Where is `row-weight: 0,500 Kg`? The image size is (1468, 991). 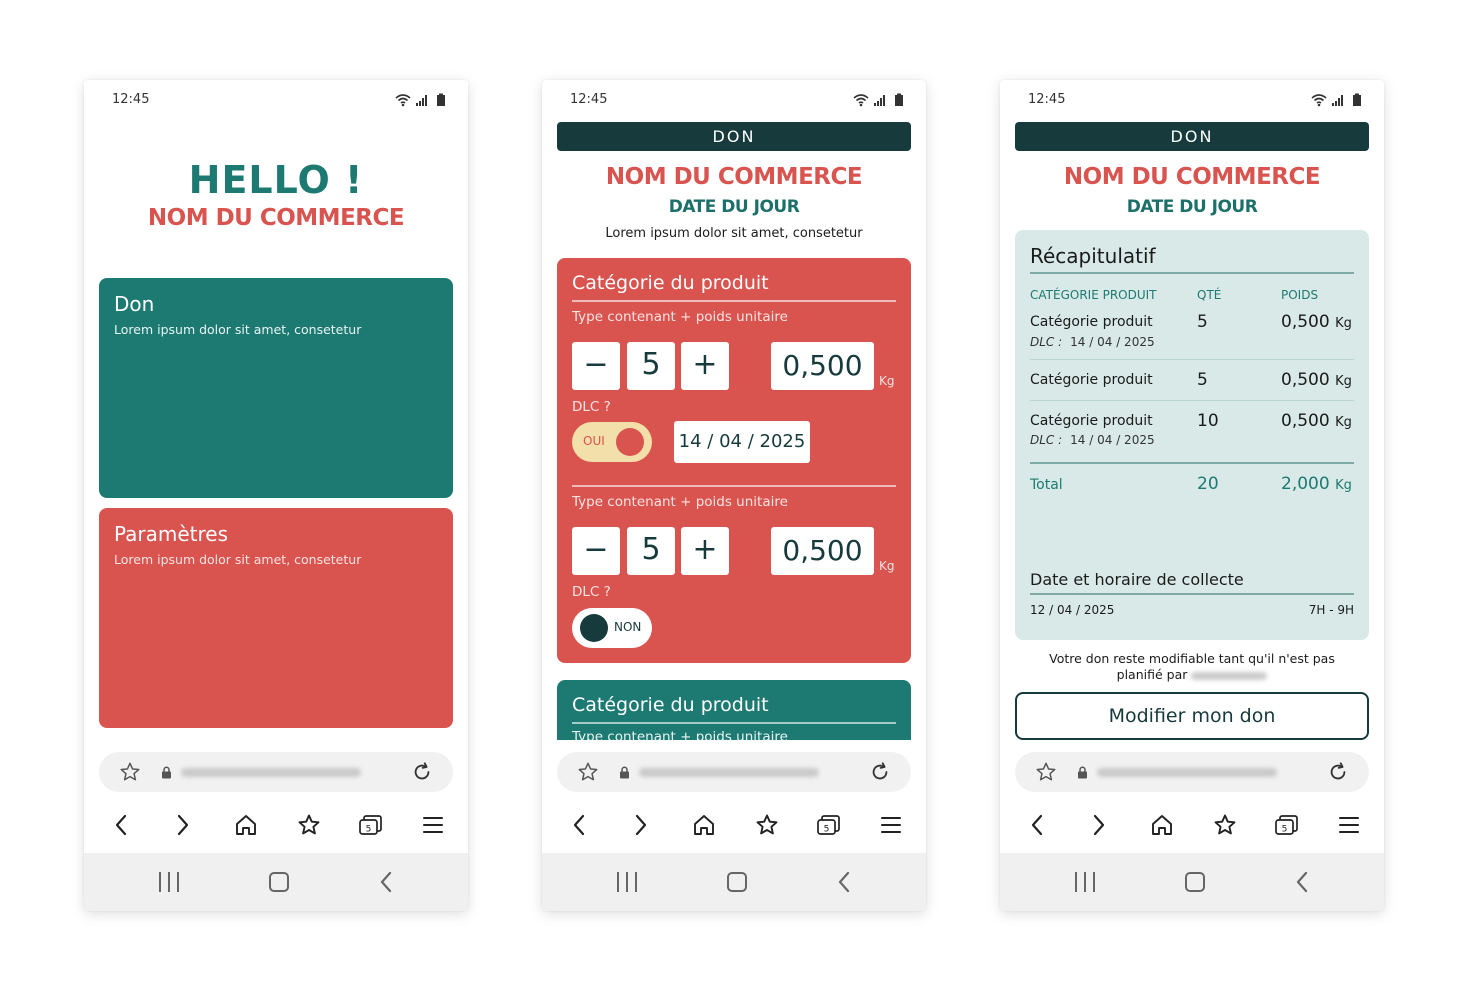 row-weight: 0,500 Kg is located at coordinates (1316, 322).